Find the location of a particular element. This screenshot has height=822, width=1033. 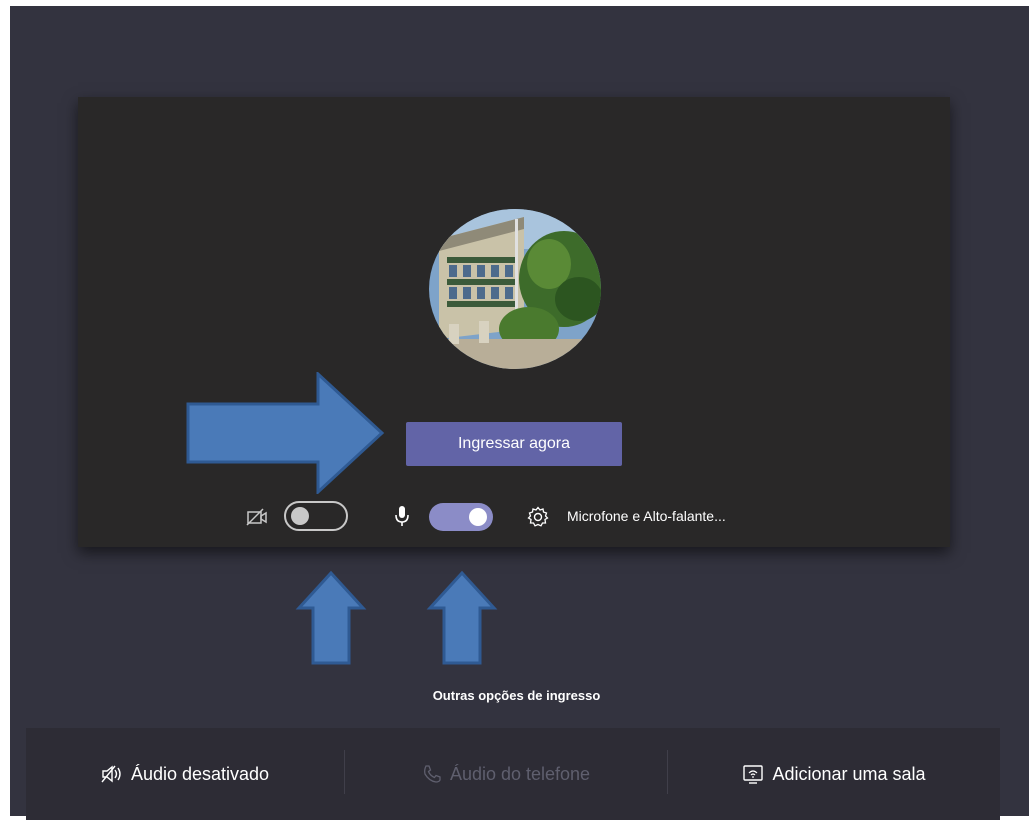

phone-audio-option: Áudio do telefone is located at coordinates (506, 774).